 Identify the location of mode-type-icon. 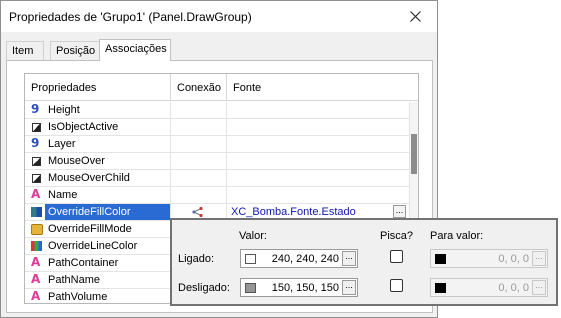
(37, 229).